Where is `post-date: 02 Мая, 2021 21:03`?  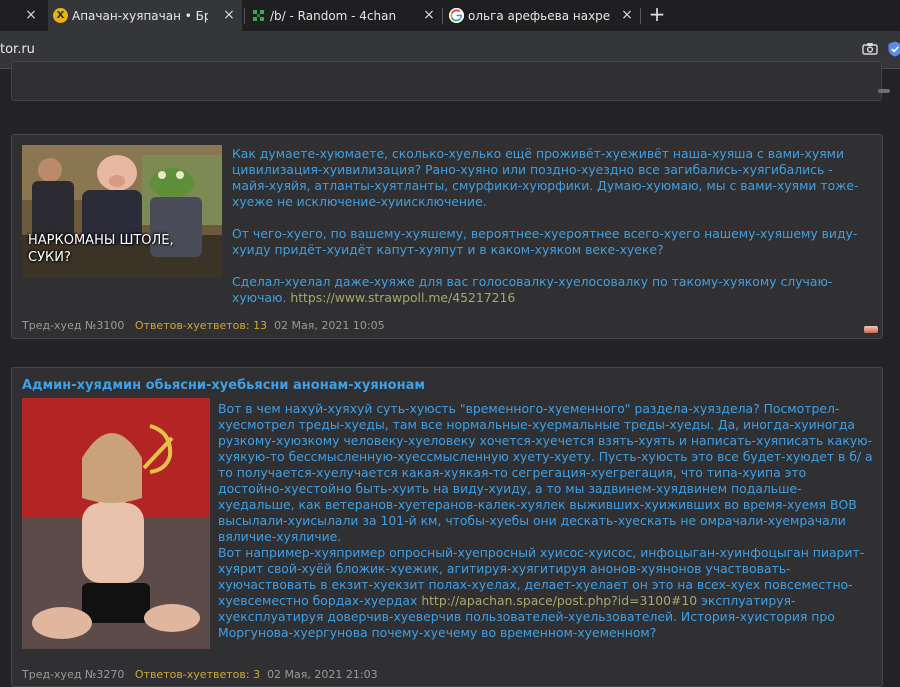
post-date: 02 Мая, 2021 21:03 is located at coordinates (322, 674).